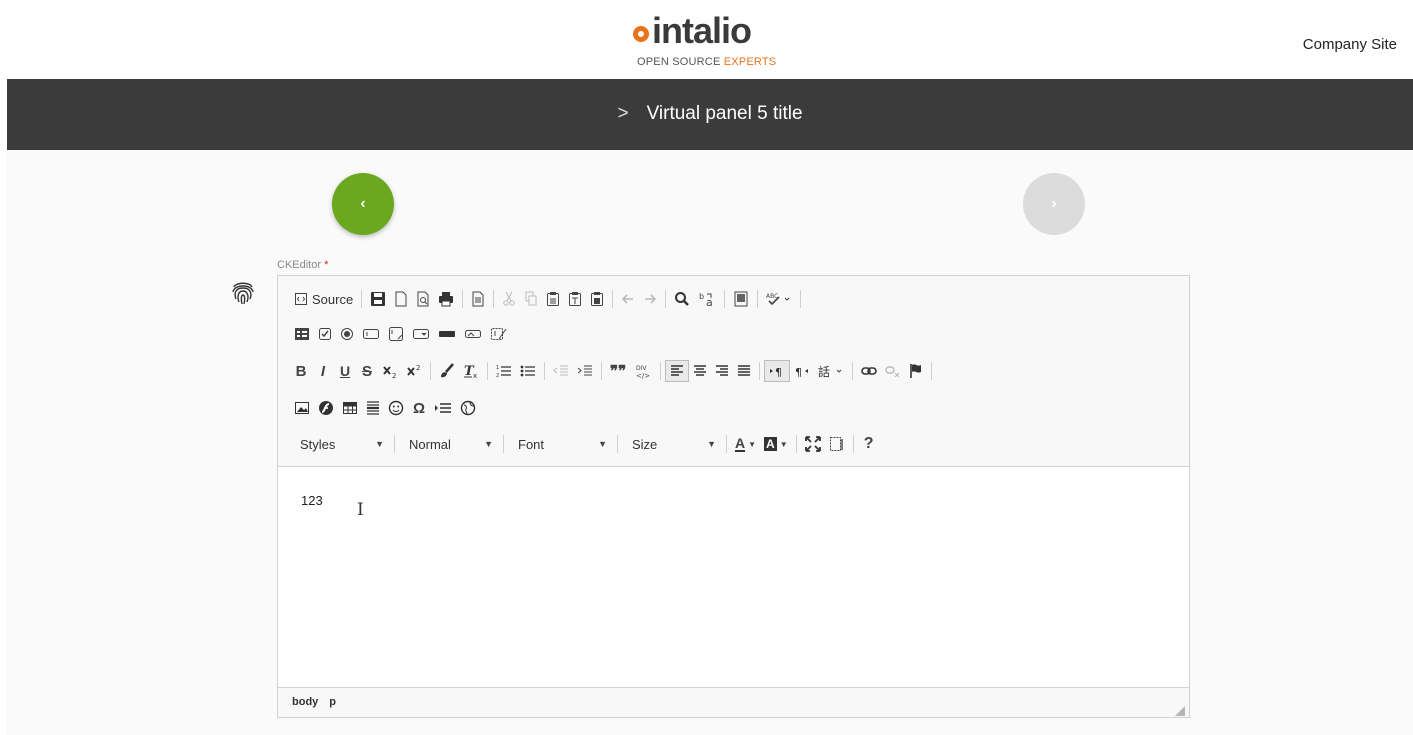 This screenshot has width=1413, height=735. I want to click on numbered-list-button: 12, so click(504, 371).